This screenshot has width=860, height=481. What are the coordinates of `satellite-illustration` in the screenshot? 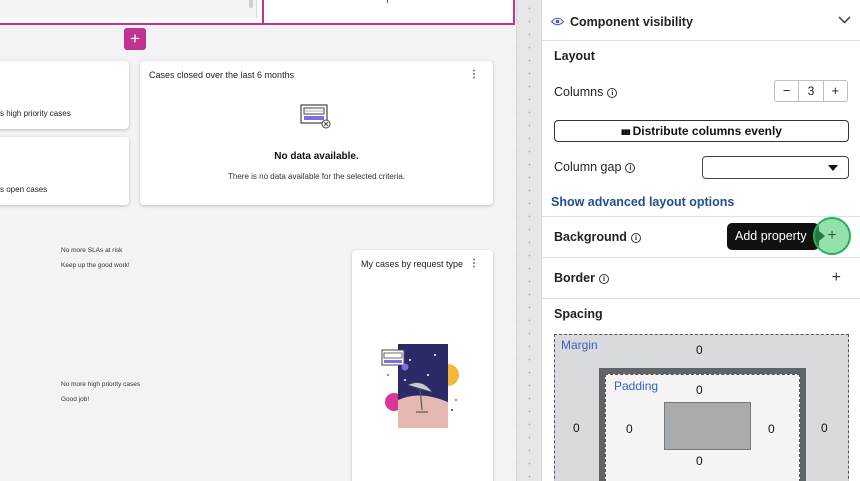 It's located at (420, 386).